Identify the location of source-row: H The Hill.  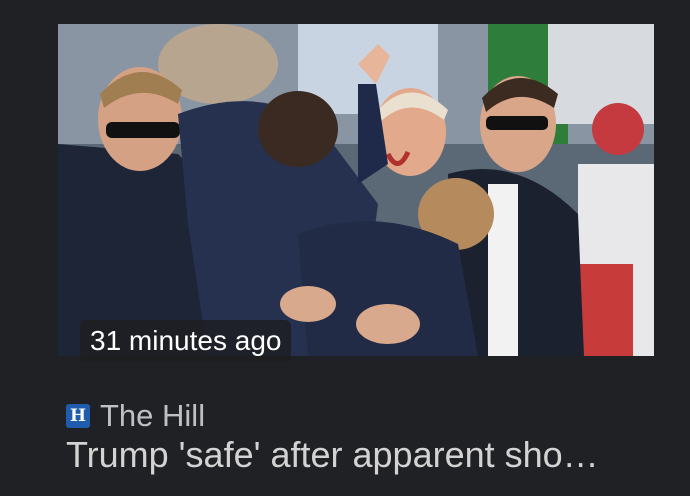
(135, 416).